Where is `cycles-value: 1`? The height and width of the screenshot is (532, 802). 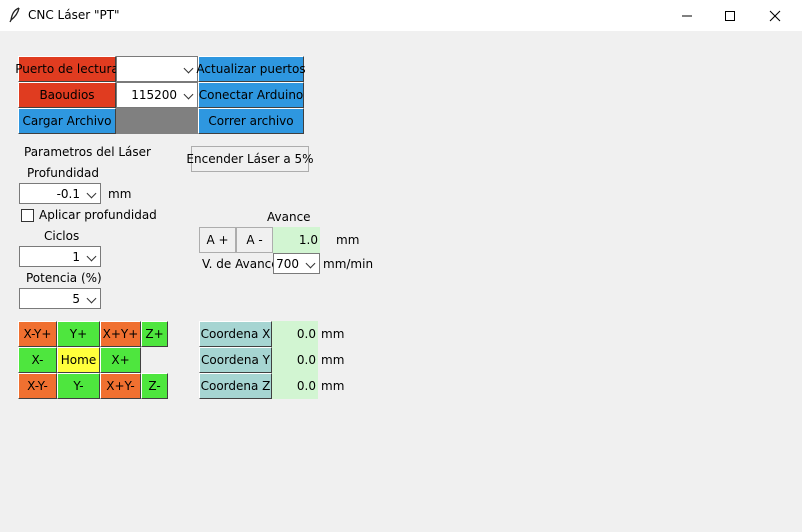 cycles-value: 1 is located at coordinates (76, 256).